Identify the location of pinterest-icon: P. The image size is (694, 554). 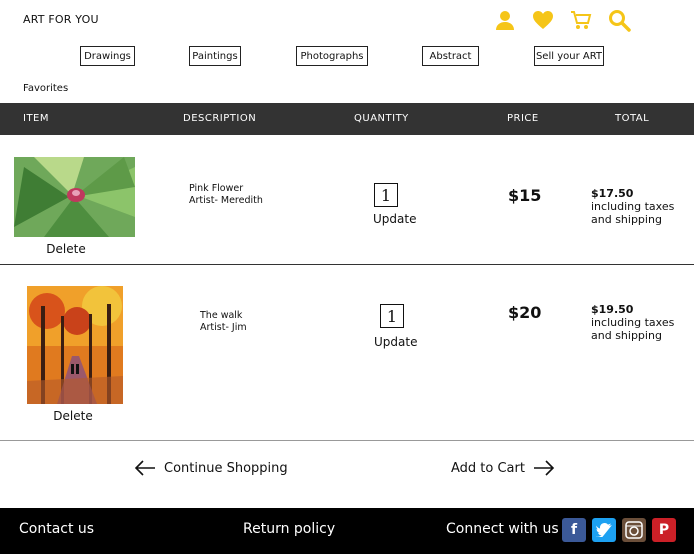
(664, 530).